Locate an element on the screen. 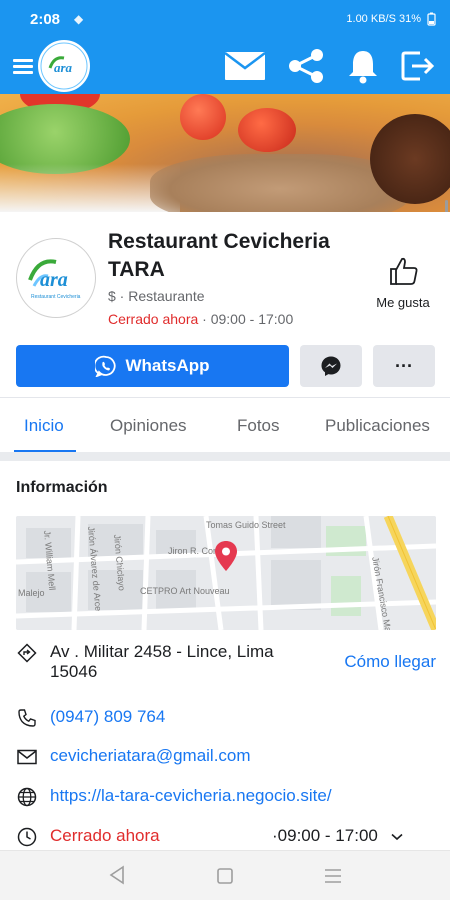 This screenshot has height=900, width=450. section-title: Información is located at coordinates (62, 487).